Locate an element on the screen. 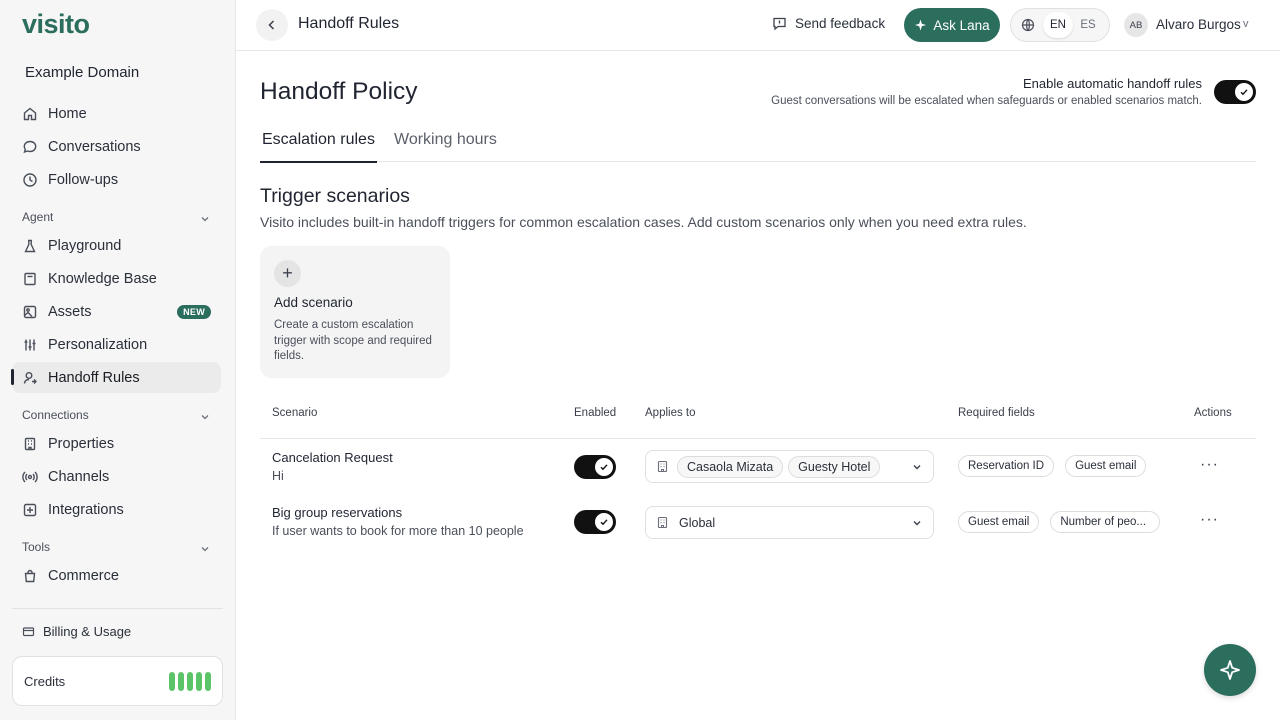 The image size is (1280, 720). credits-label: Credits is located at coordinates (45, 681).